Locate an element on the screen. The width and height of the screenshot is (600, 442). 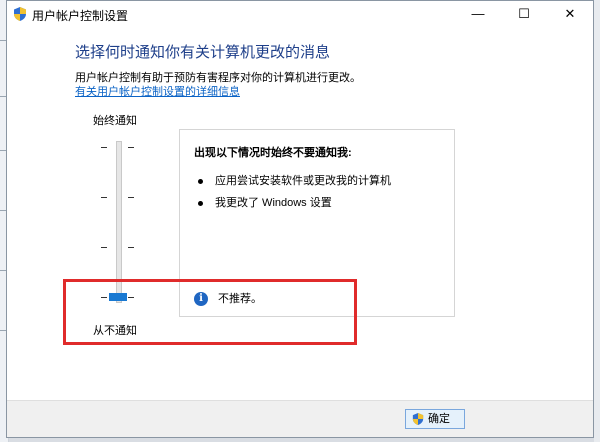
panel-bullet-item: 我更改了 Windows 设置 is located at coordinates (265, 202).